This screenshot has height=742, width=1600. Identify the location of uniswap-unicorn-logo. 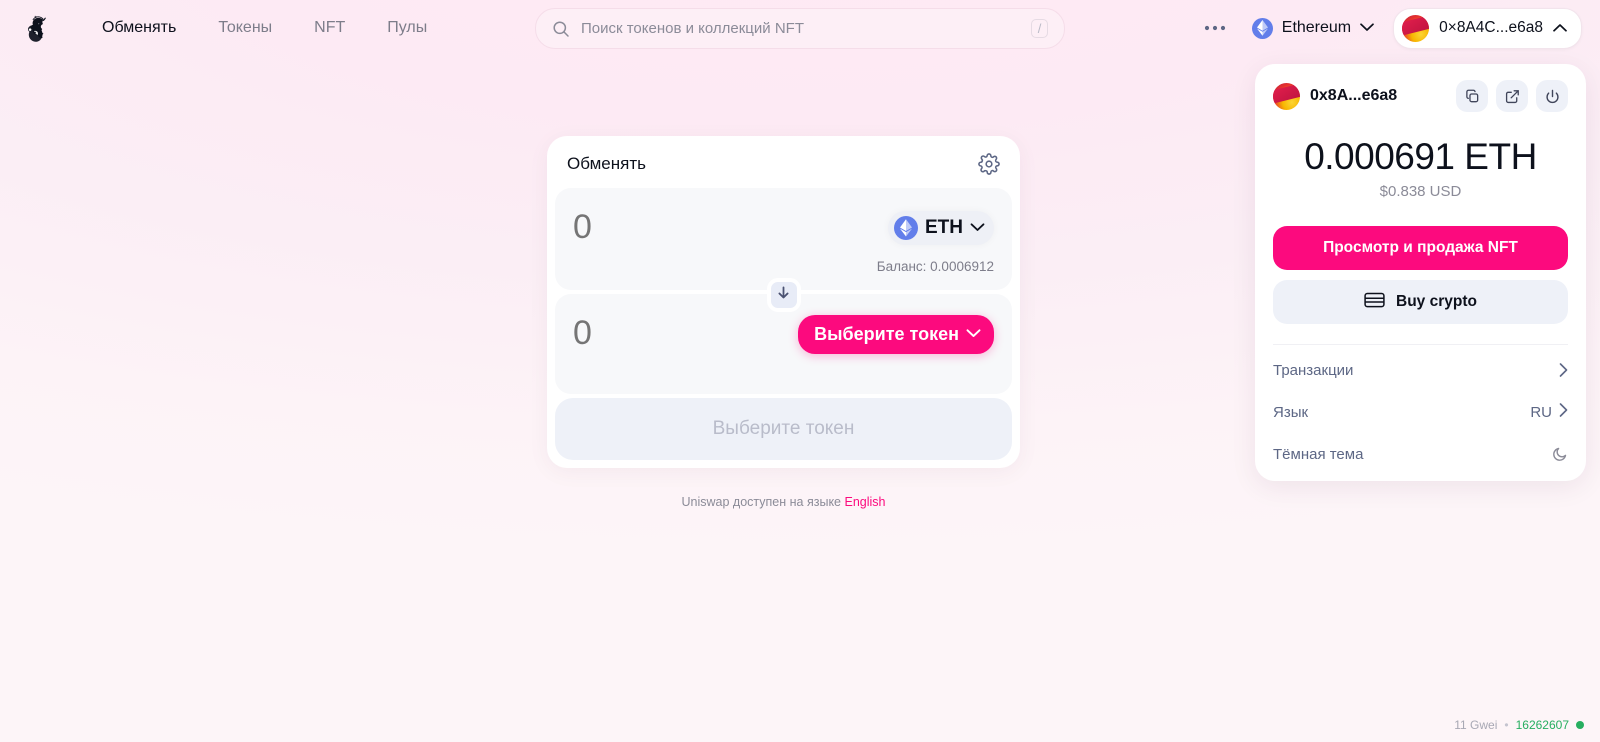
(38, 28).